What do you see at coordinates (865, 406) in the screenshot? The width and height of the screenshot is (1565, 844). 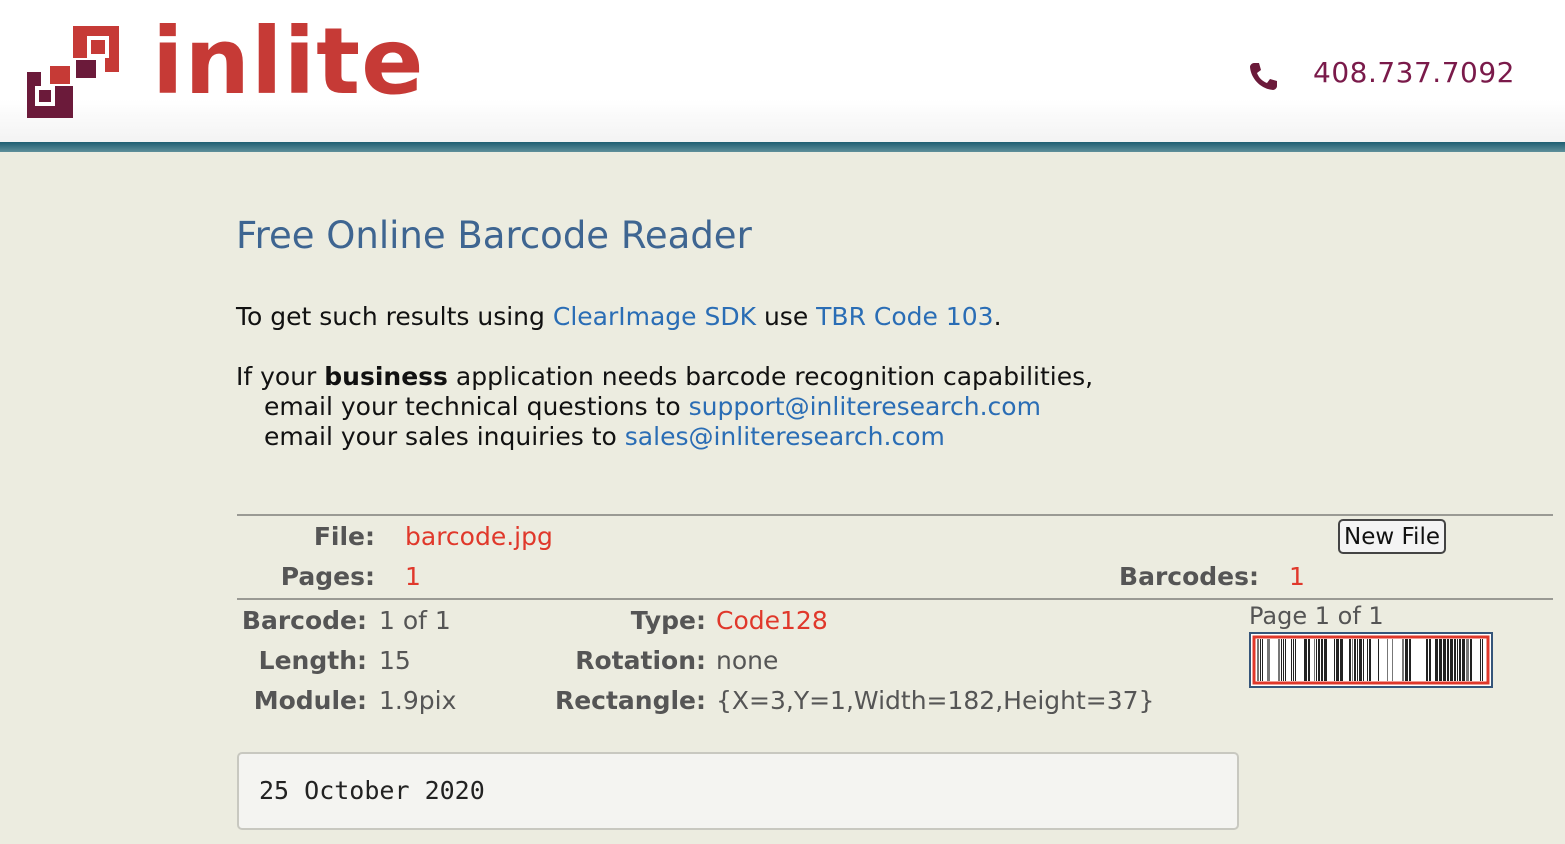 I see `support-email-link: support@inliteresearch.com` at bounding box center [865, 406].